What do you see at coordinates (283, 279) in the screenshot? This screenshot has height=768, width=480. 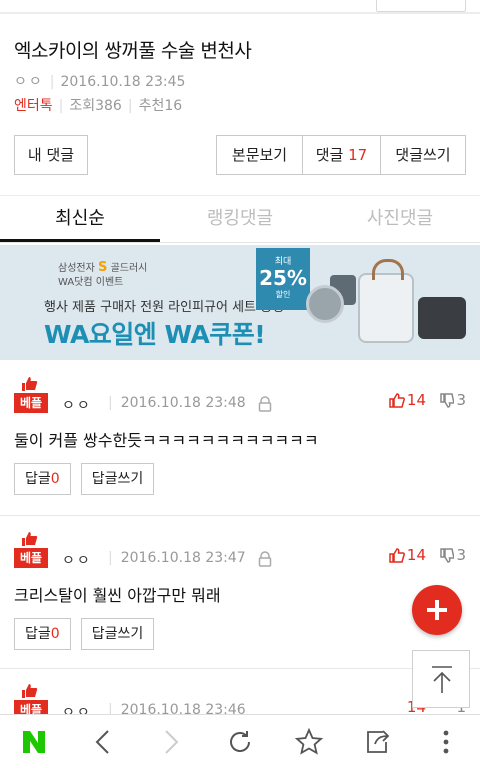 I see `ad-discount-badge: 최대 25% 할인` at bounding box center [283, 279].